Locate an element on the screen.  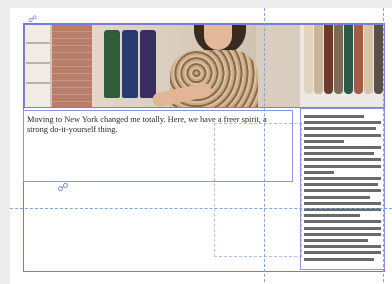
horizontal-ruler-guide is located at coordinates (201, 208).